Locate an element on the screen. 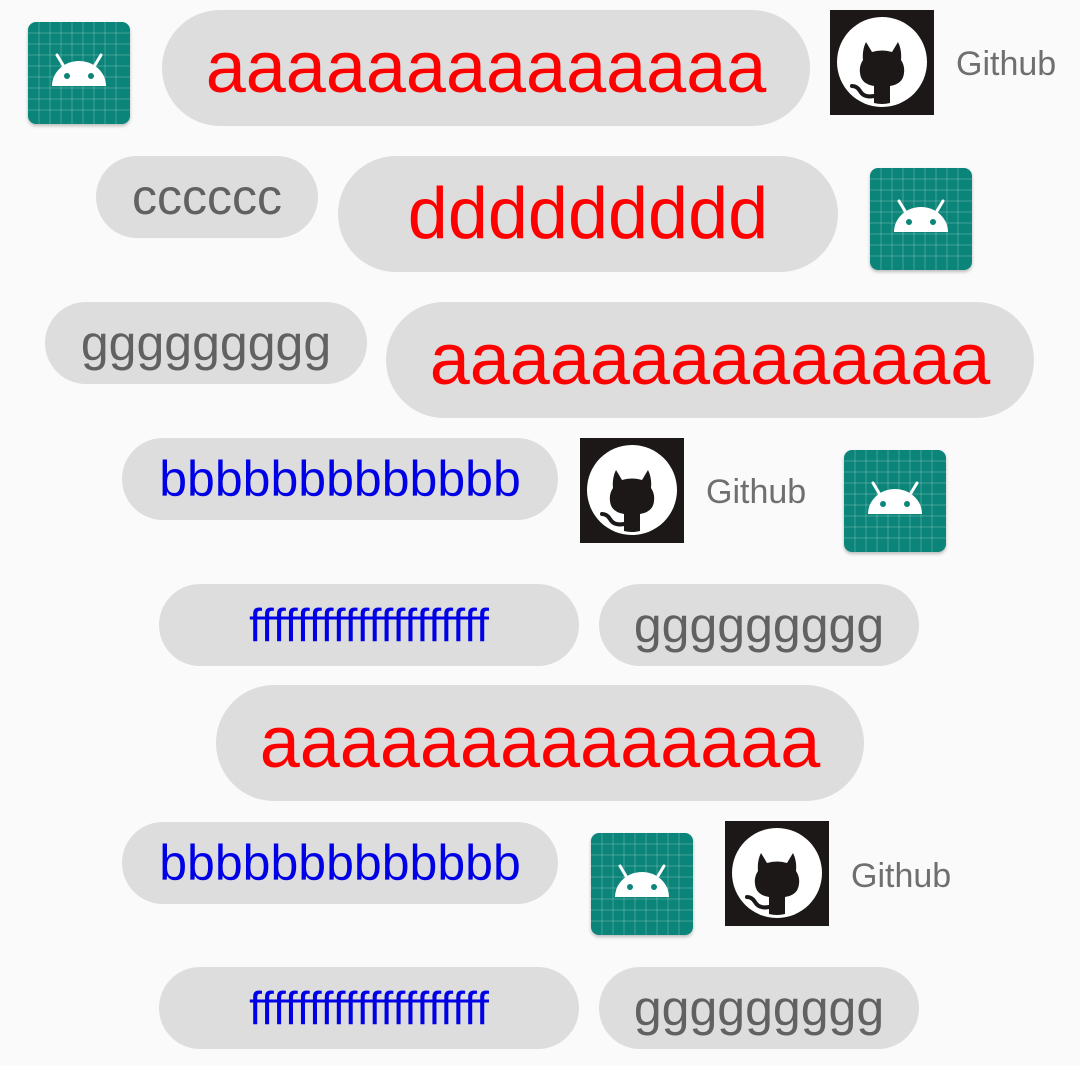  tag-chip: ddddddddd is located at coordinates (588, 214).